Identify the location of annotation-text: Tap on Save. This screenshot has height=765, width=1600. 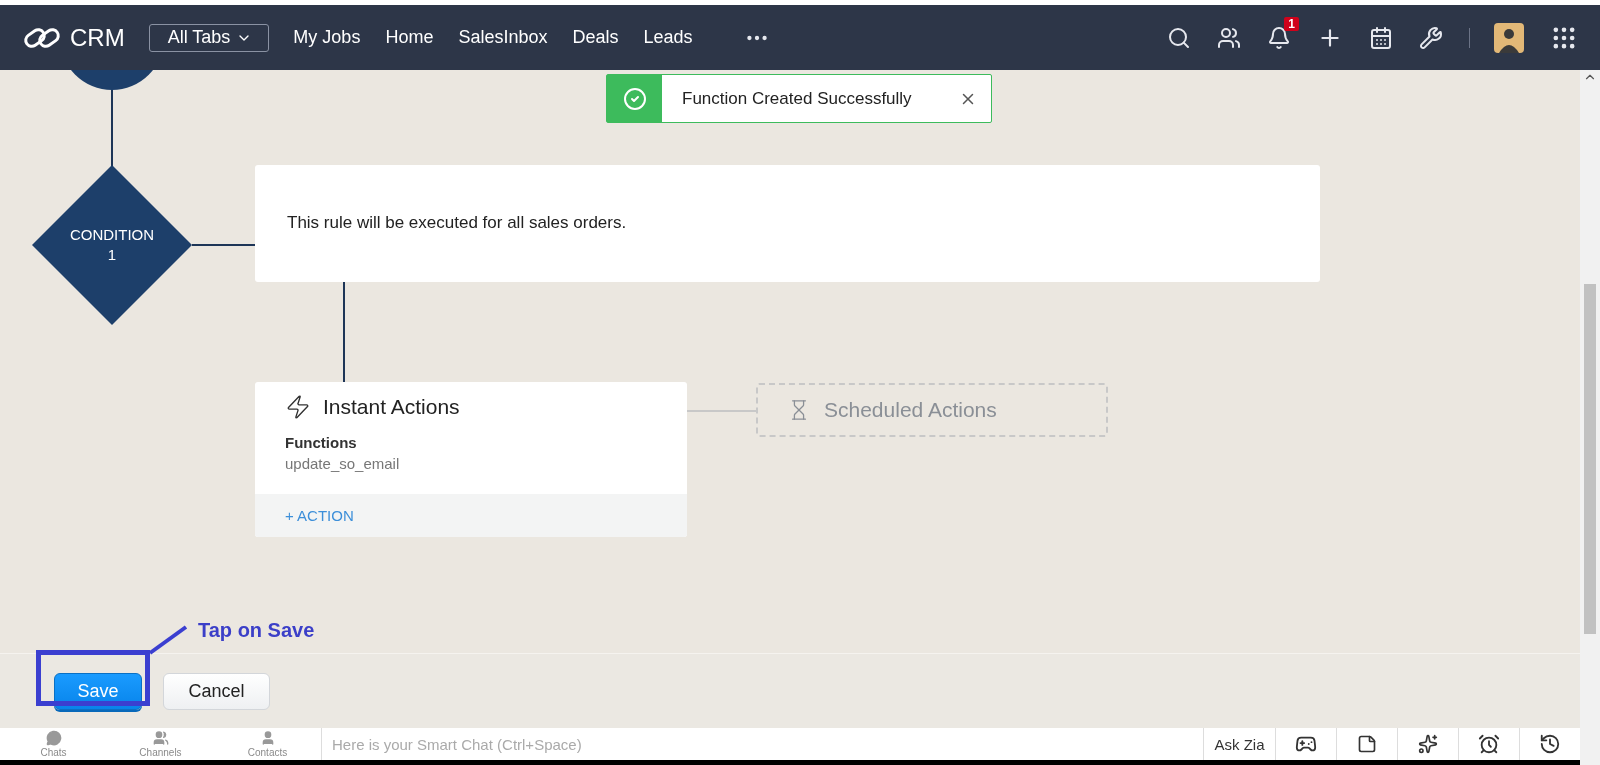
(256, 630).